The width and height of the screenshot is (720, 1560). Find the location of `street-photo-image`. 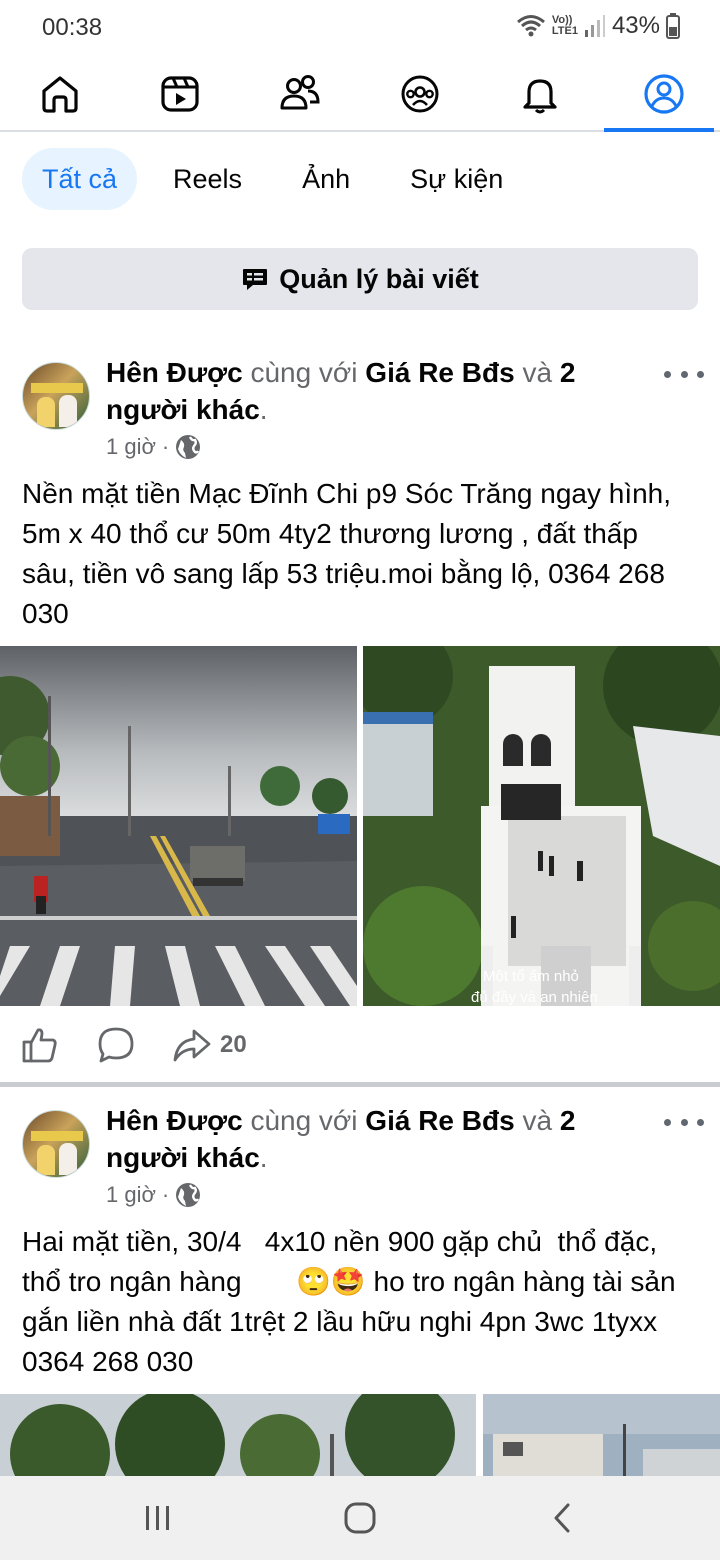

street-photo-image is located at coordinates (178, 826).